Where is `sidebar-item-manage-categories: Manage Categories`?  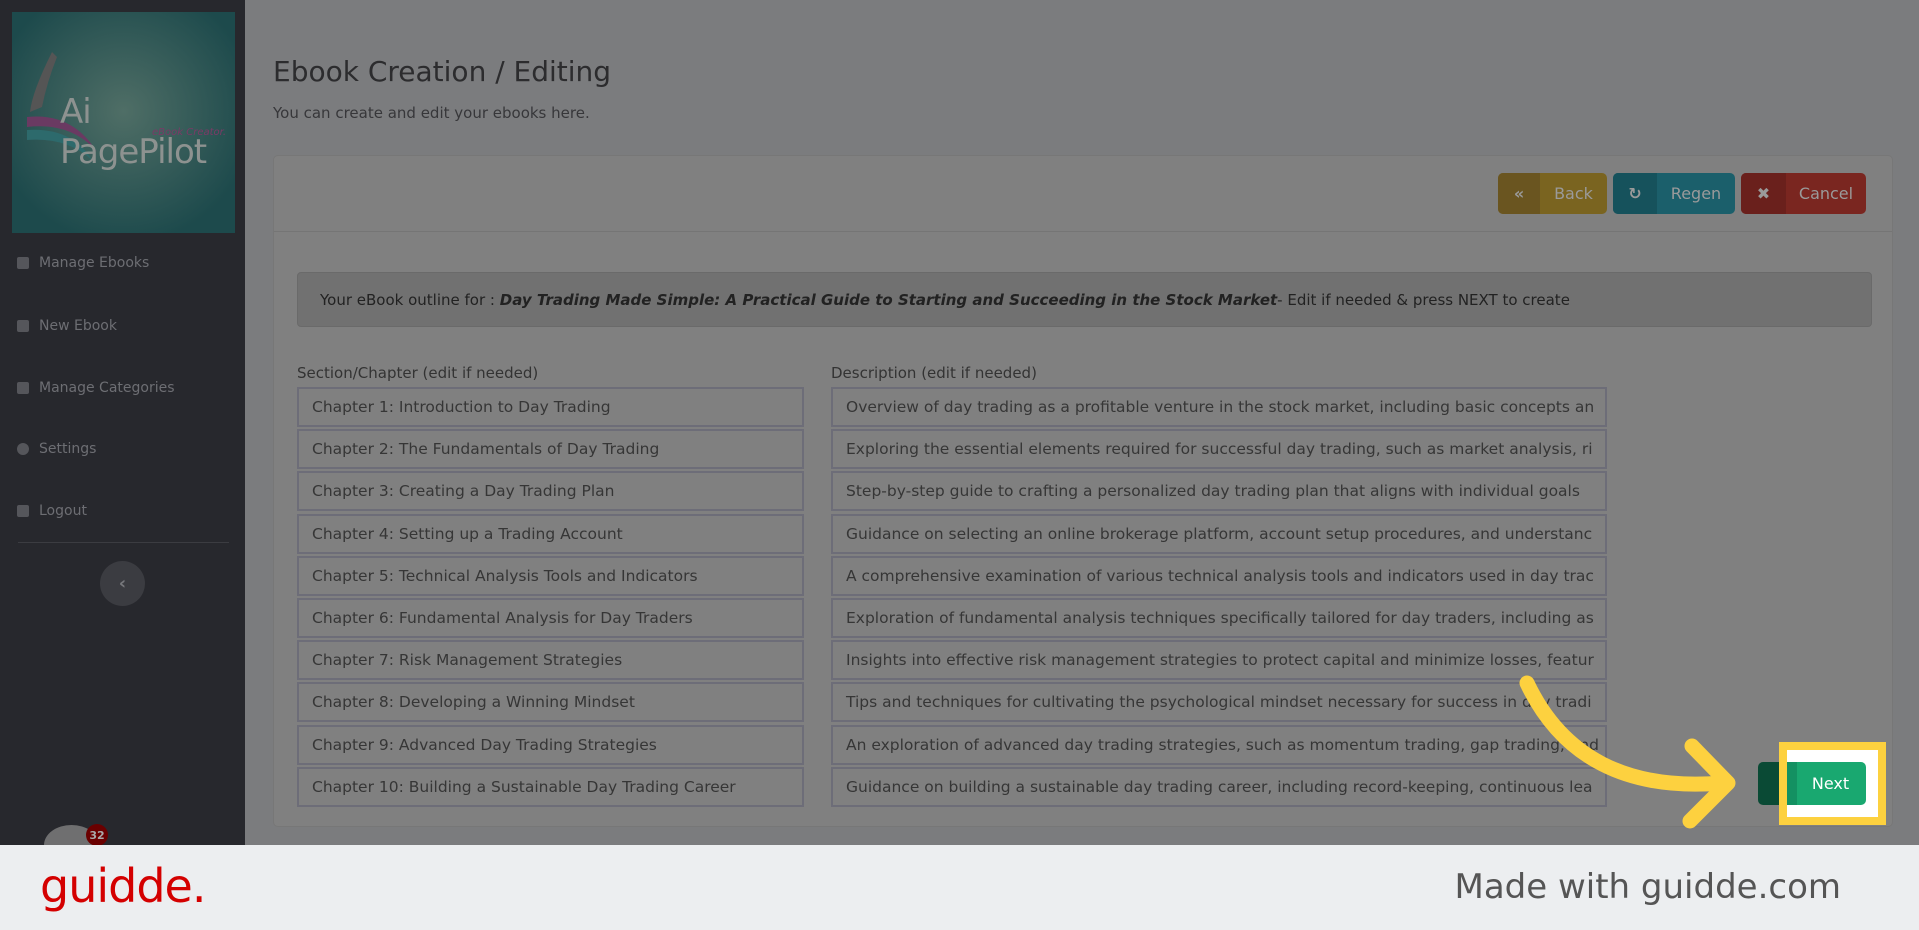
sidebar-item-manage-categories: Manage Categories is located at coordinates (96, 388).